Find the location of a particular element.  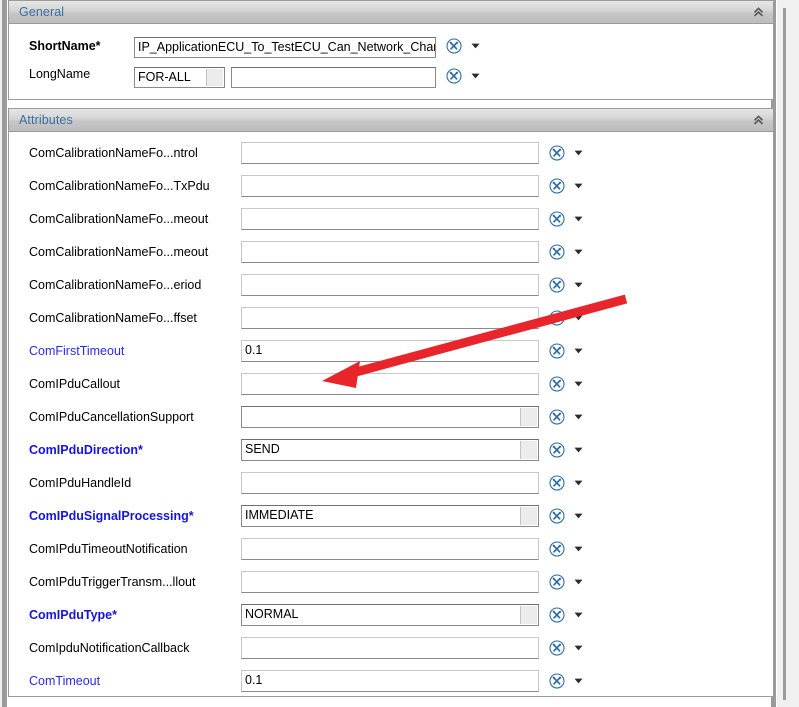

general-section-title: General is located at coordinates (42, 12).